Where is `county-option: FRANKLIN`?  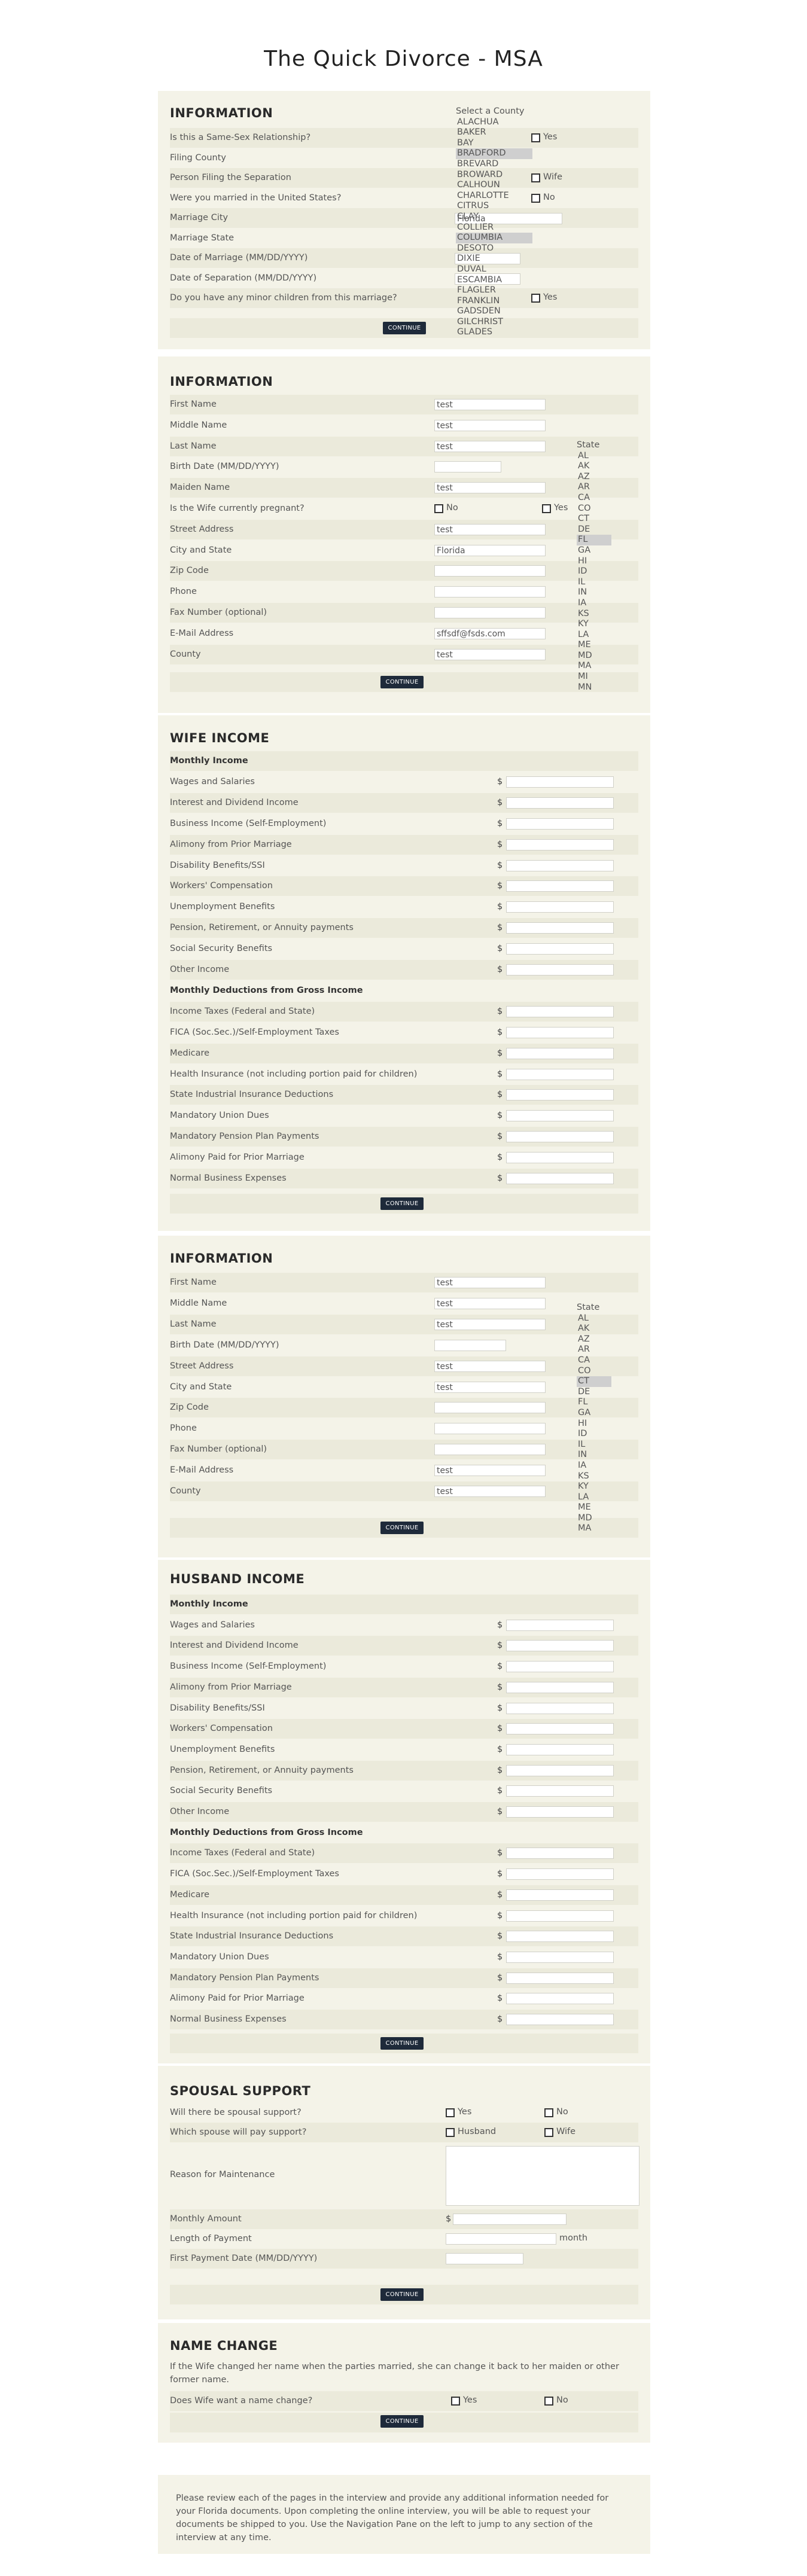 county-option: FRANKLIN is located at coordinates (494, 301).